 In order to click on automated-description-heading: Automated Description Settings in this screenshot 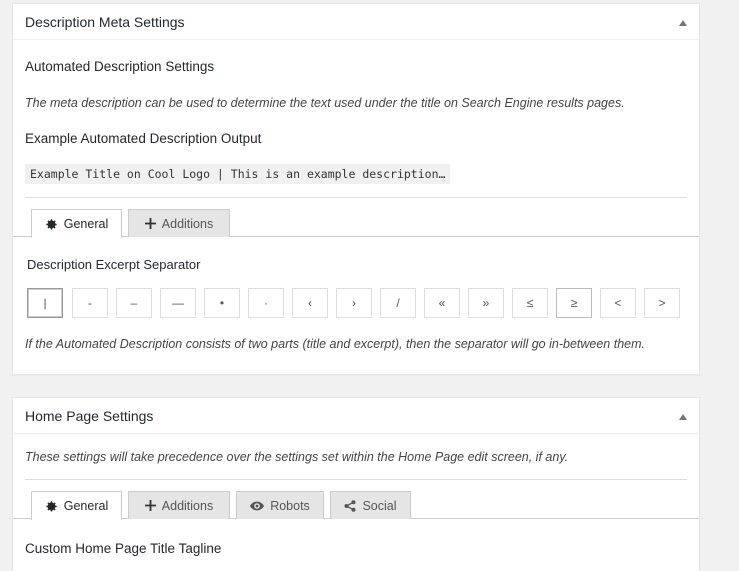, I will do `click(120, 66)`.